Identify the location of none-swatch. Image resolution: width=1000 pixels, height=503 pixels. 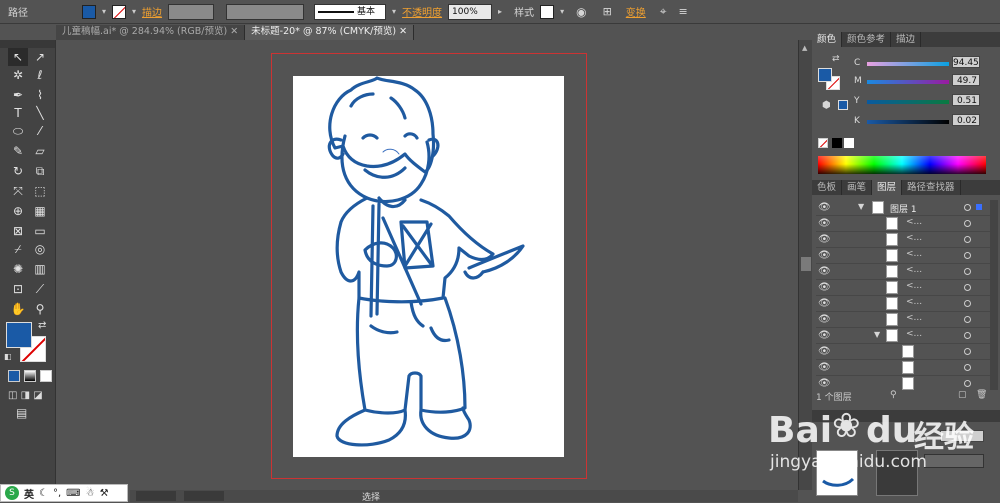
(823, 143).